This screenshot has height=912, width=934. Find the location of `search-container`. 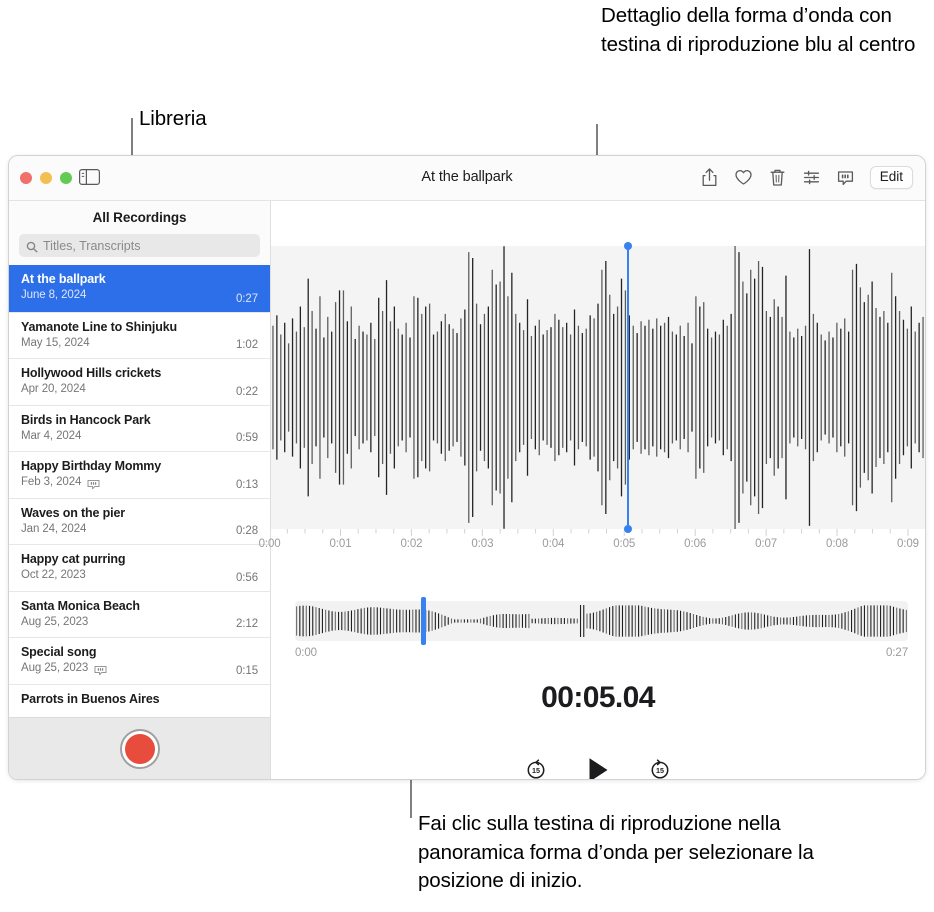

search-container is located at coordinates (139, 249).